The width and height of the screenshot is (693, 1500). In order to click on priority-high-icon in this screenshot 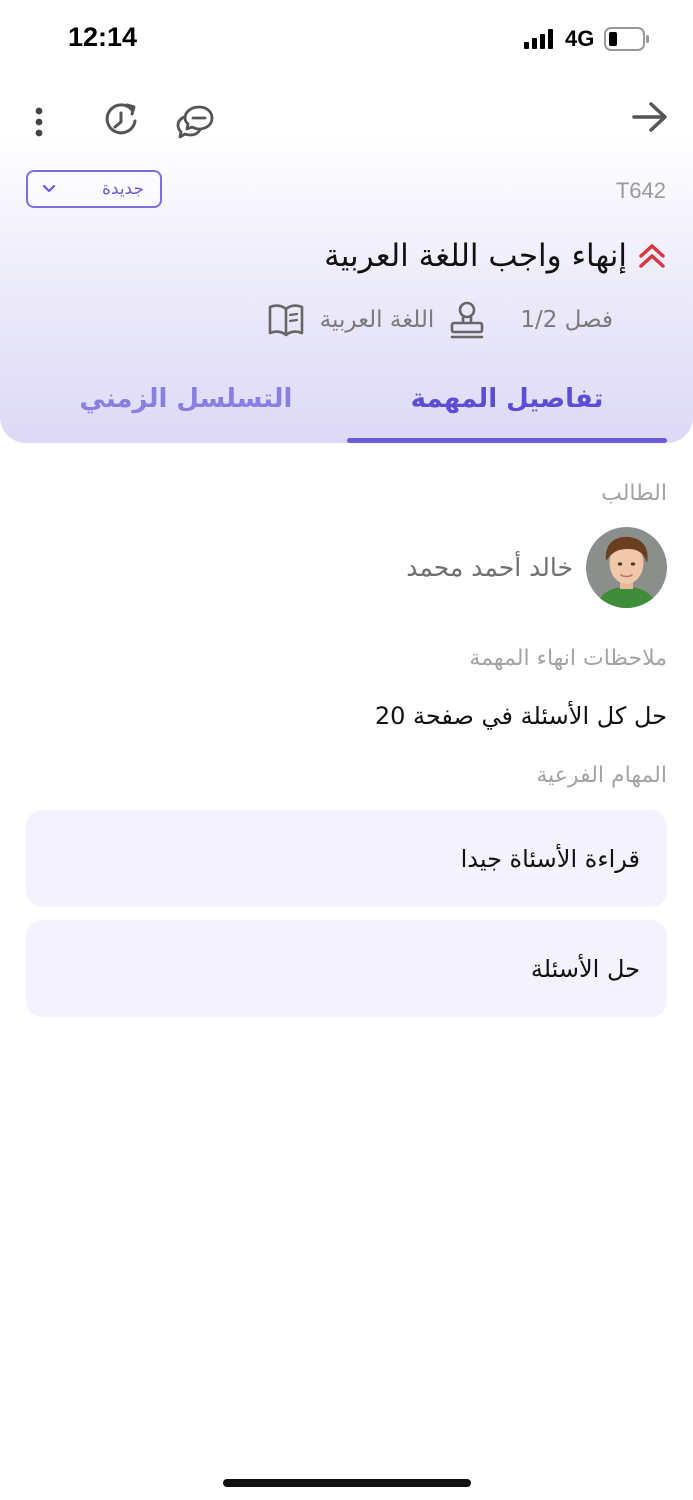, I will do `click(652, 256)`.